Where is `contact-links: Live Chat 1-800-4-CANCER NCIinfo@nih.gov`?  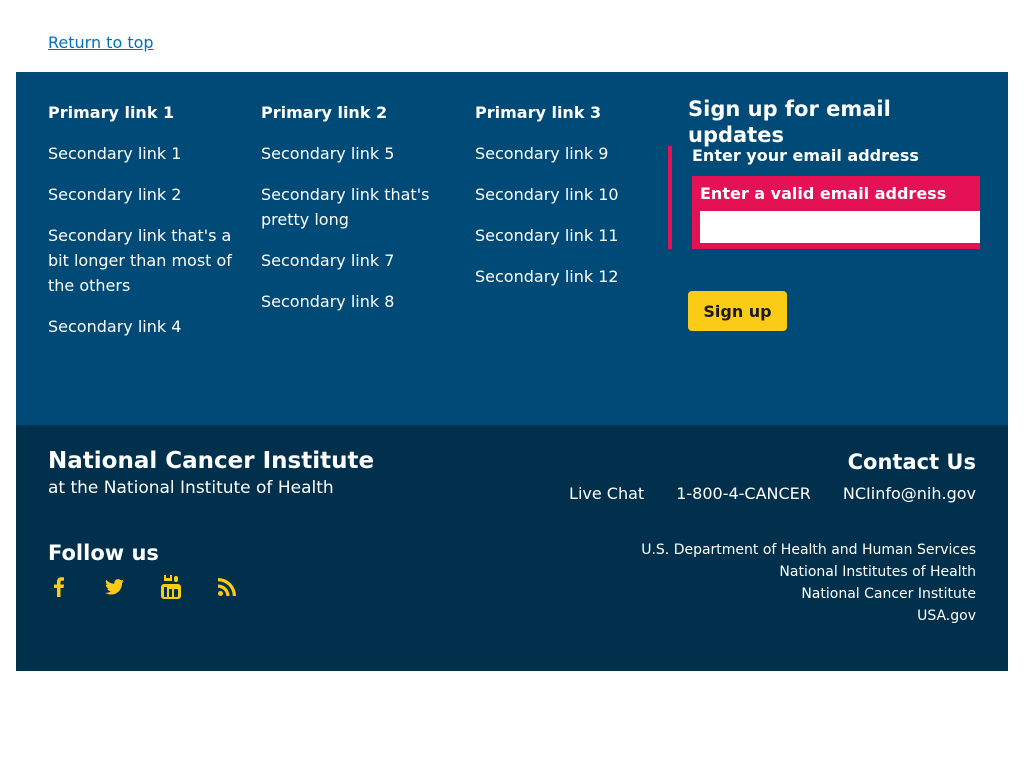 contact-links: Live Chat 1-800-4-CANCER NCIinfo@nih.gov is located at coordinates (772, 494).